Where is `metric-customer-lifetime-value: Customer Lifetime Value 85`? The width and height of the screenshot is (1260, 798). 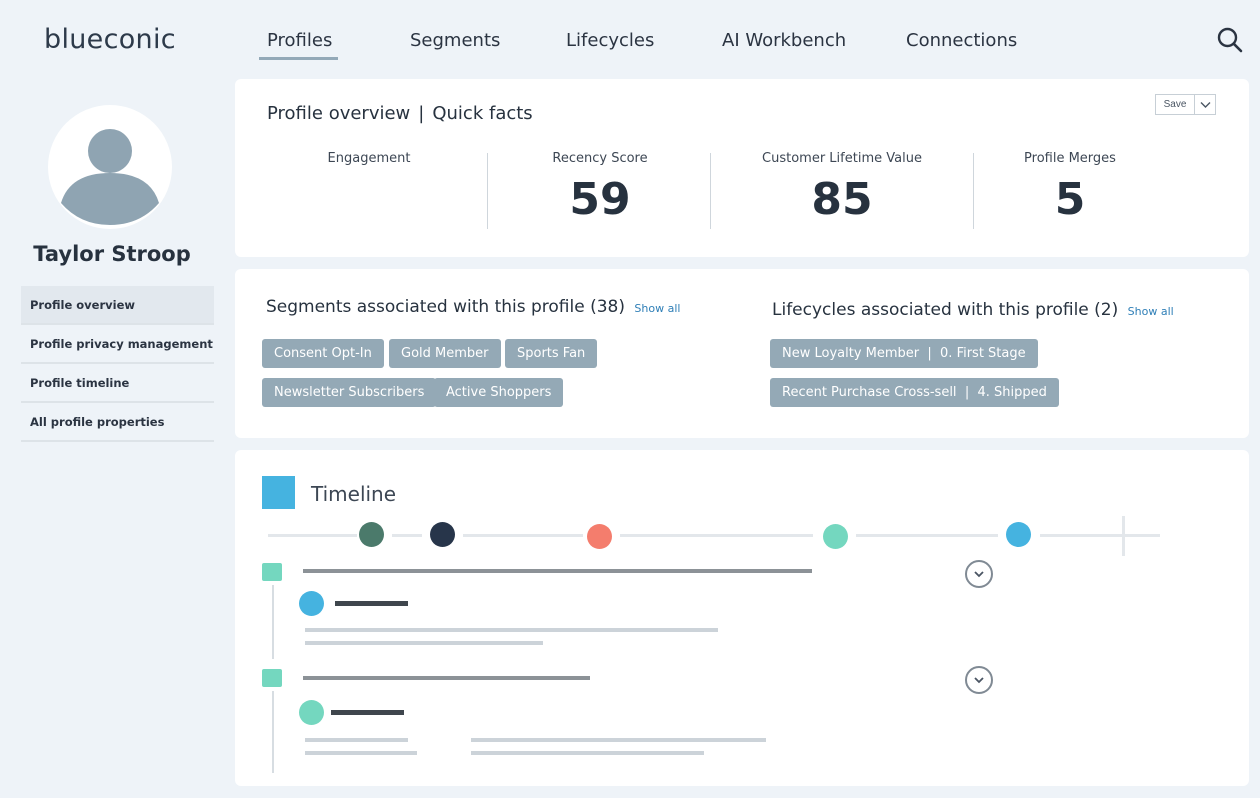
metric-customer-lifetime-value: Customer Lifetime Value 85 is located at coordinates (842, 188).